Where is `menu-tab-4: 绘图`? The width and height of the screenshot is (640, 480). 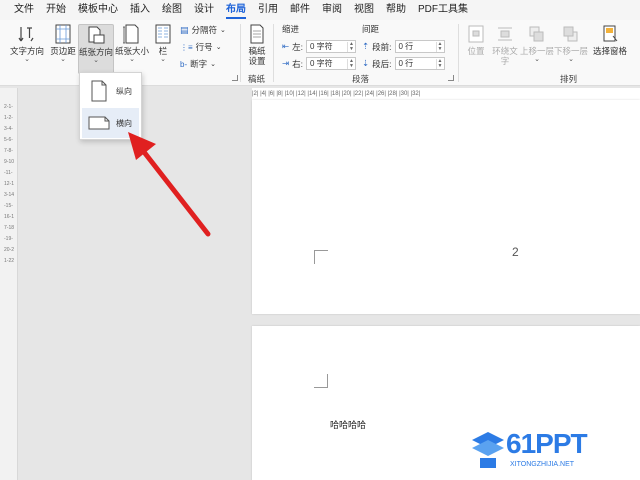 menu-tab-4: 绘图 is located at coordinates (172, 10).